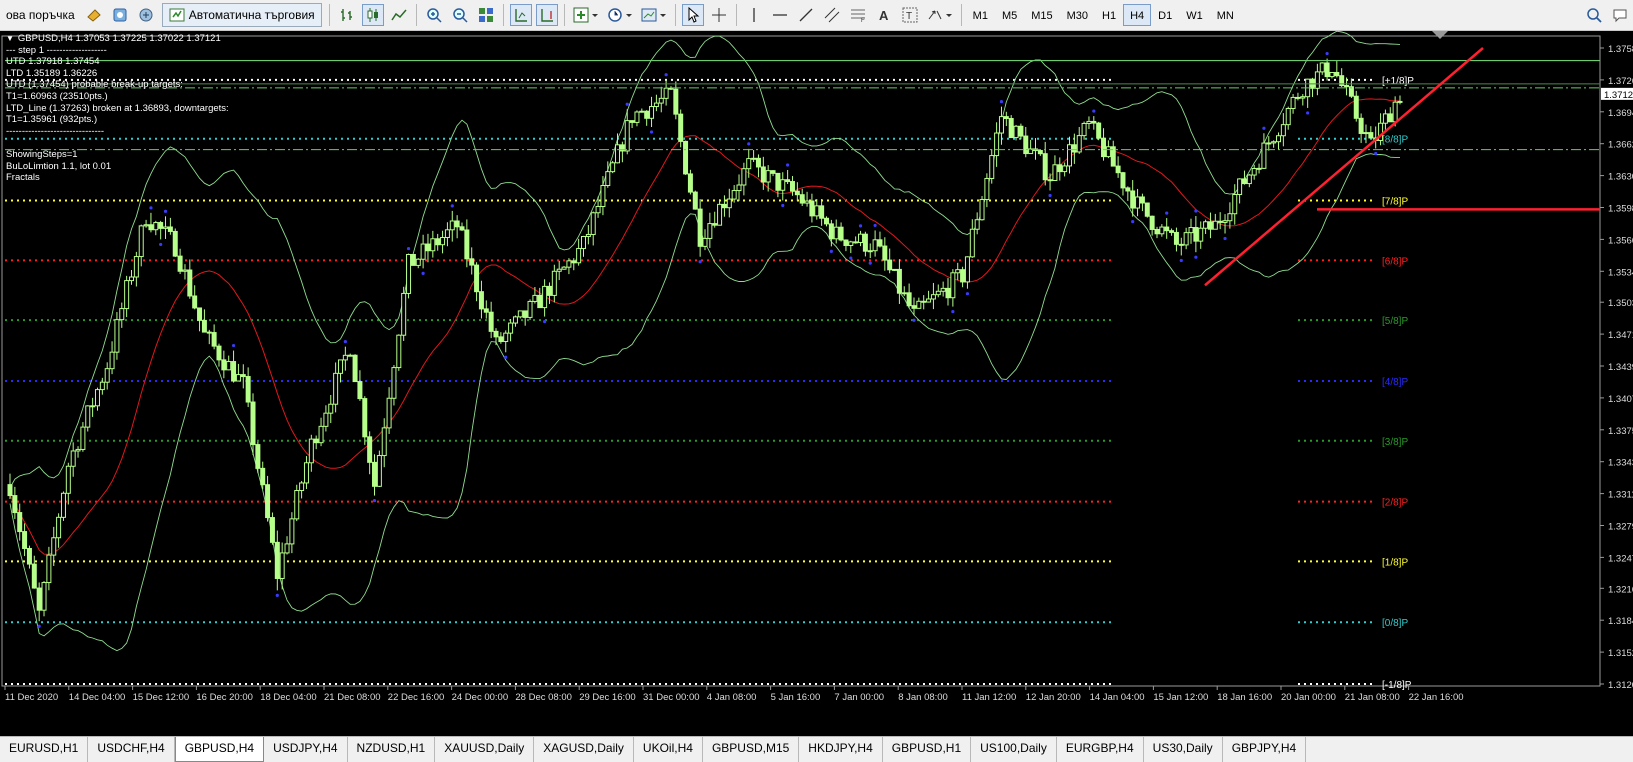 The image size is (1633, 762). I want to click on history-icon, so click(120, 15).